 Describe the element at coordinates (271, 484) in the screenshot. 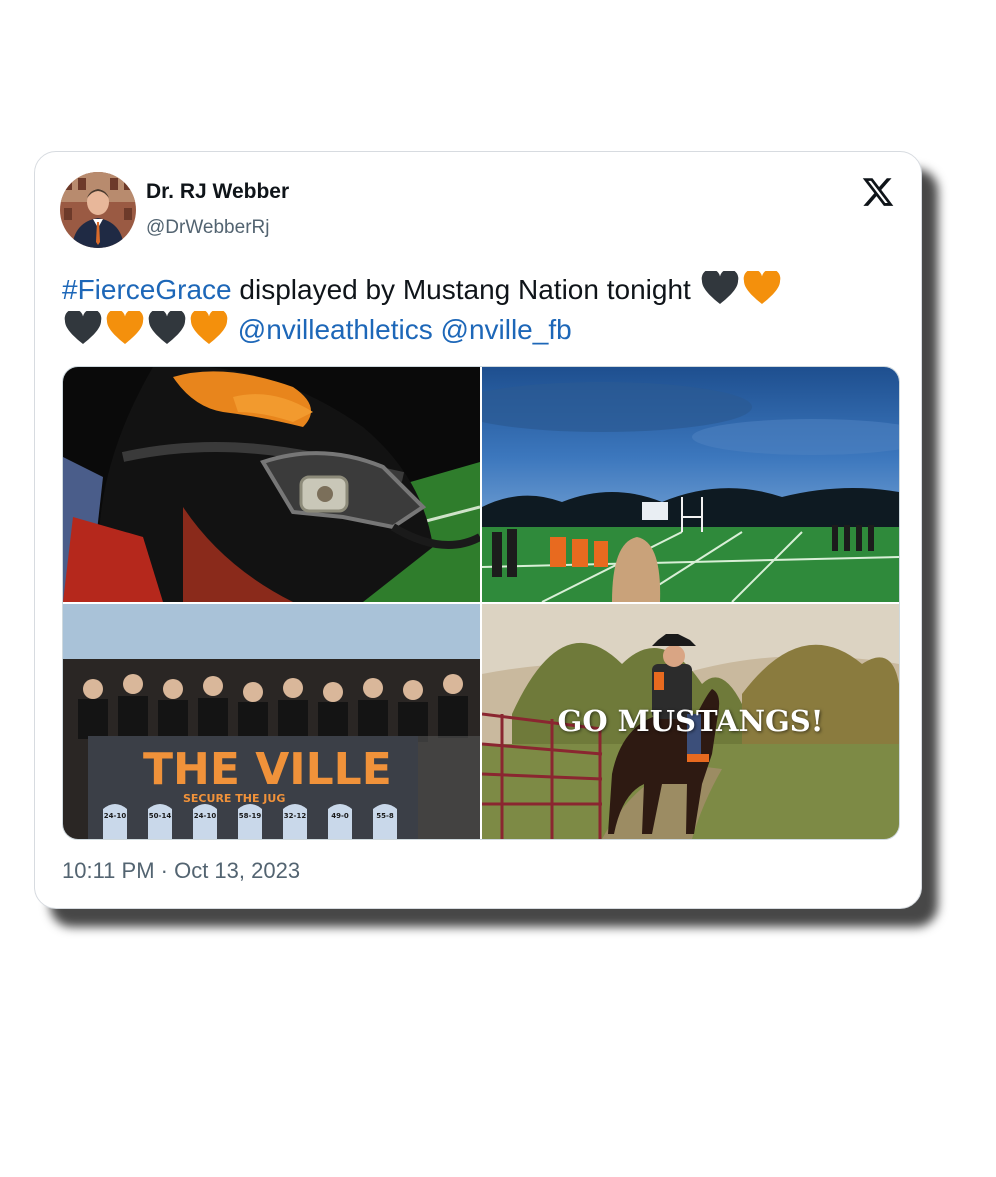

I see `photo-helmet` at that location.